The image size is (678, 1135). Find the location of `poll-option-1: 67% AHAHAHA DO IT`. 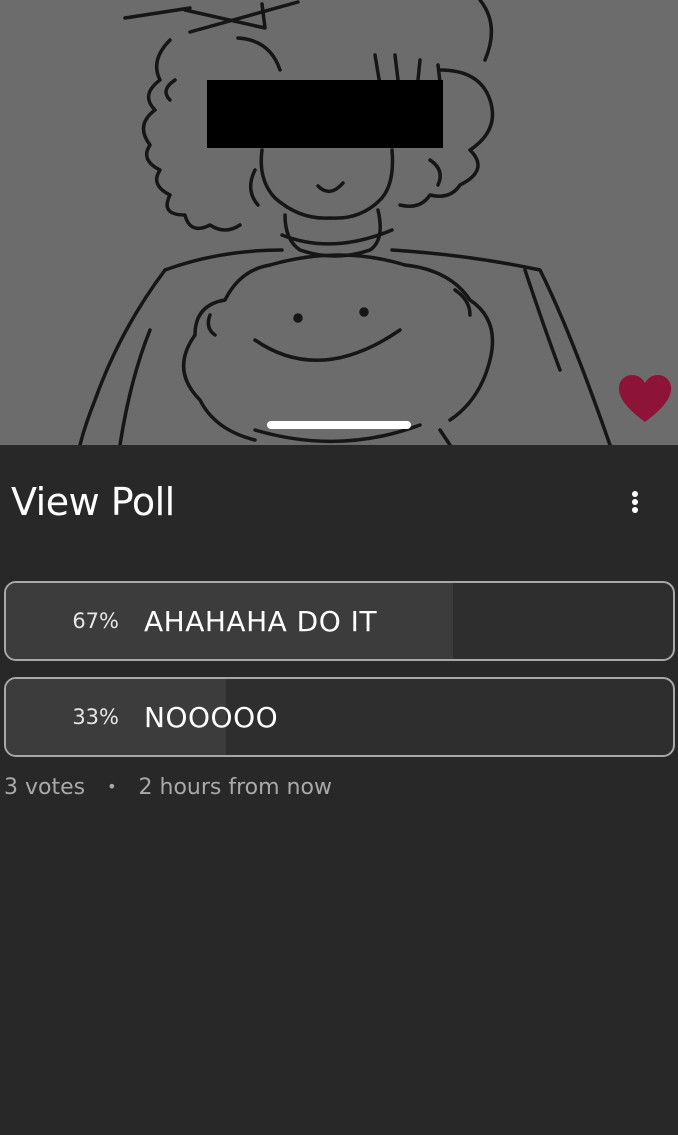

poll-option-1: 67% AHAHAHA DO IT is located at coordinates (339, 621).